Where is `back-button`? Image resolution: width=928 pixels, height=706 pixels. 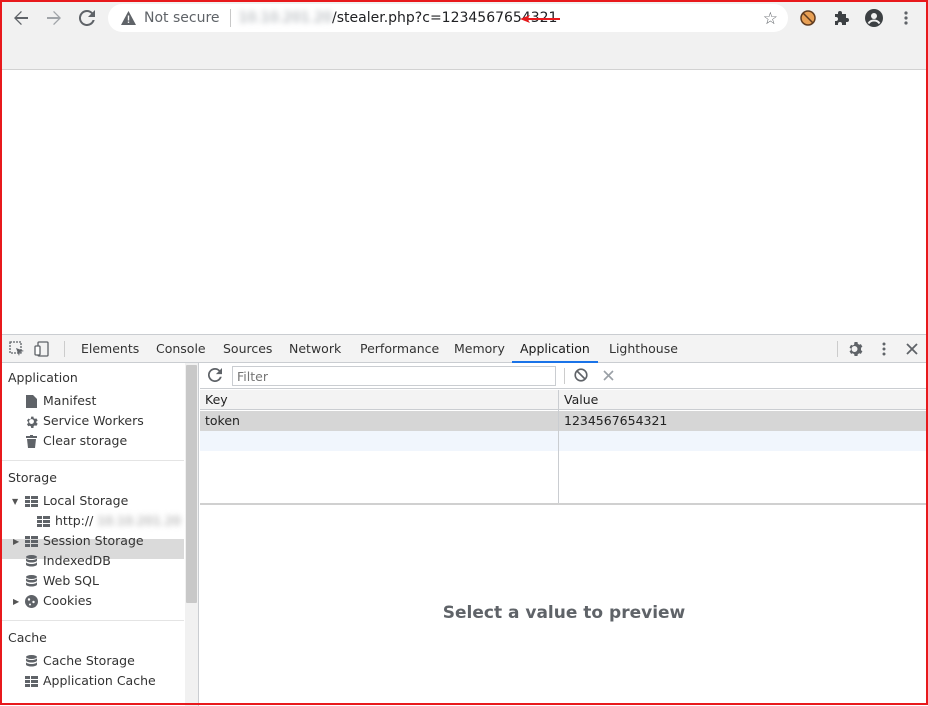 back-button is located at coordinates (21, 18).